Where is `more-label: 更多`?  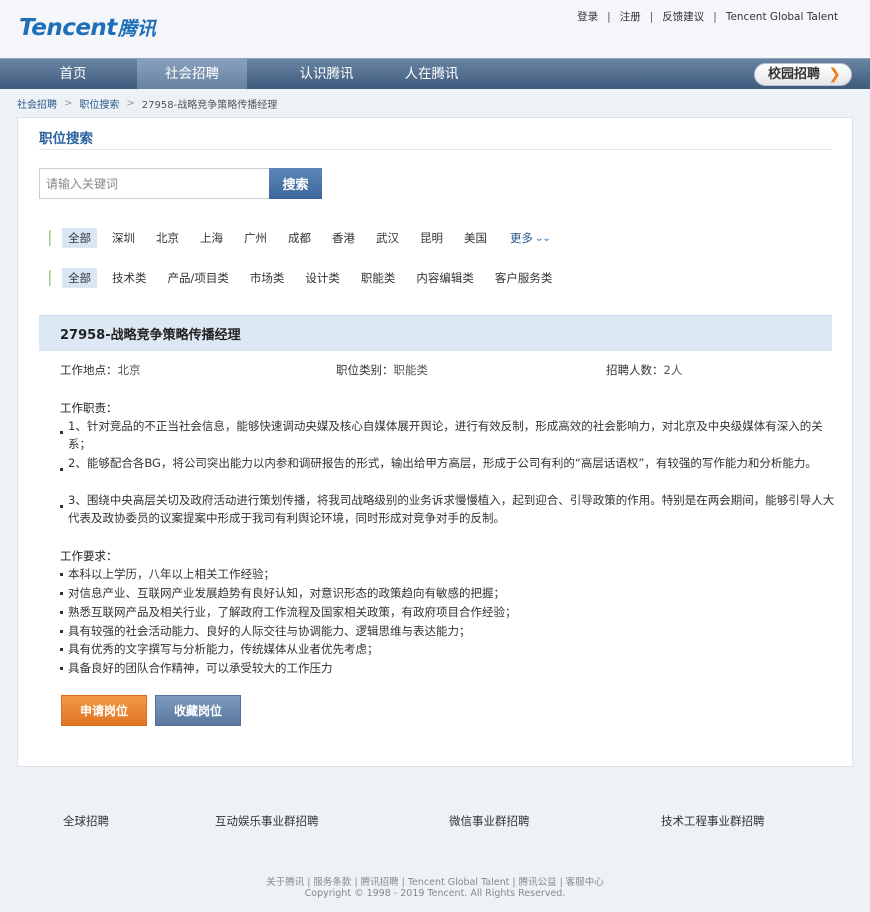
more-label: 更多 is located at coordinates (521, 238).